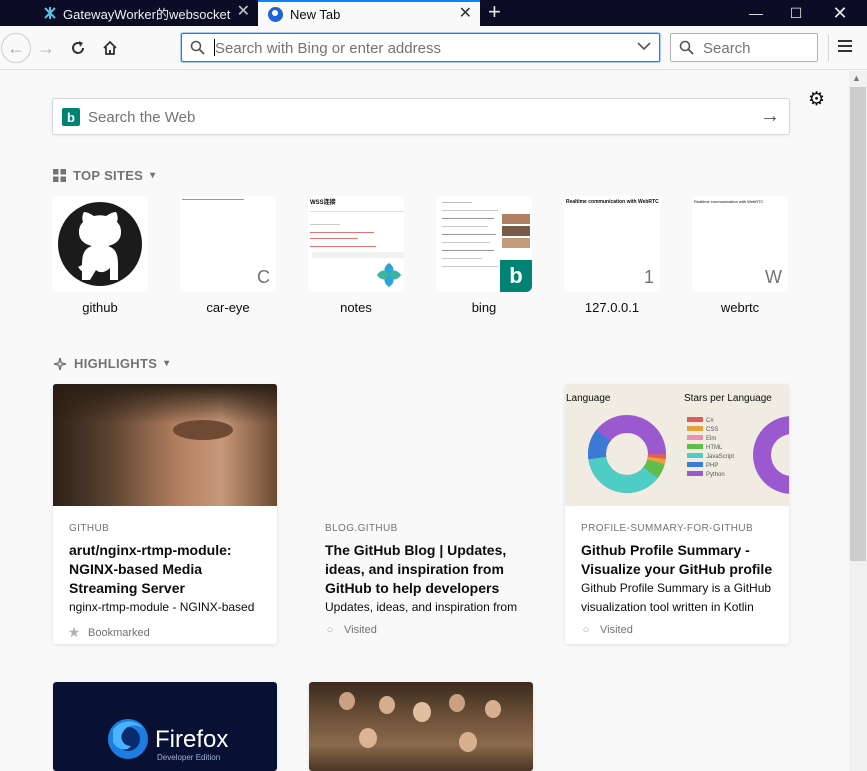  What do you see at coordinates (740, 244) in the screenshot?
I see `site-thumbnail: Realtime communication with WebRTC W` at bounding box center [740, 244].